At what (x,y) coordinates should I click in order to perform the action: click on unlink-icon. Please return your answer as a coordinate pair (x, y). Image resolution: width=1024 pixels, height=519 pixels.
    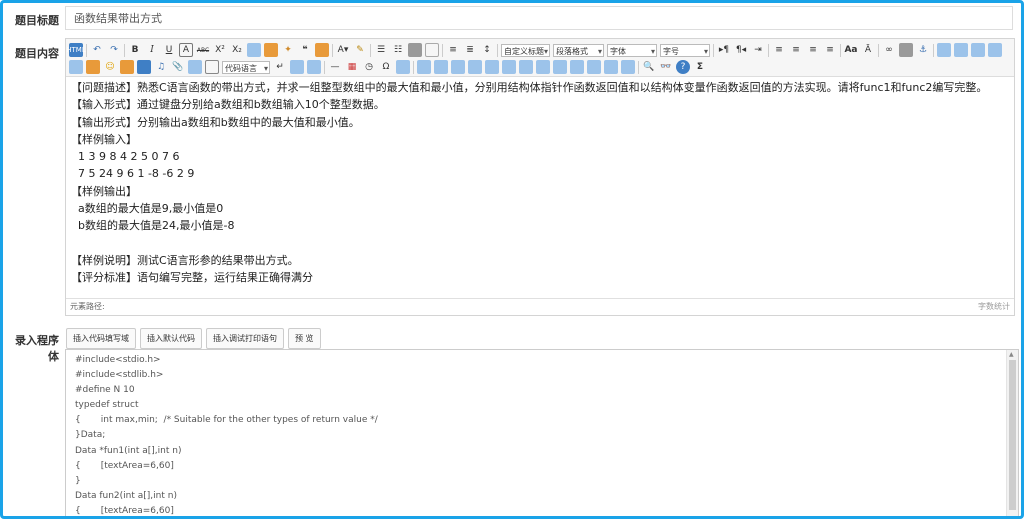
    Looking at the image, I should click on (906, 50).